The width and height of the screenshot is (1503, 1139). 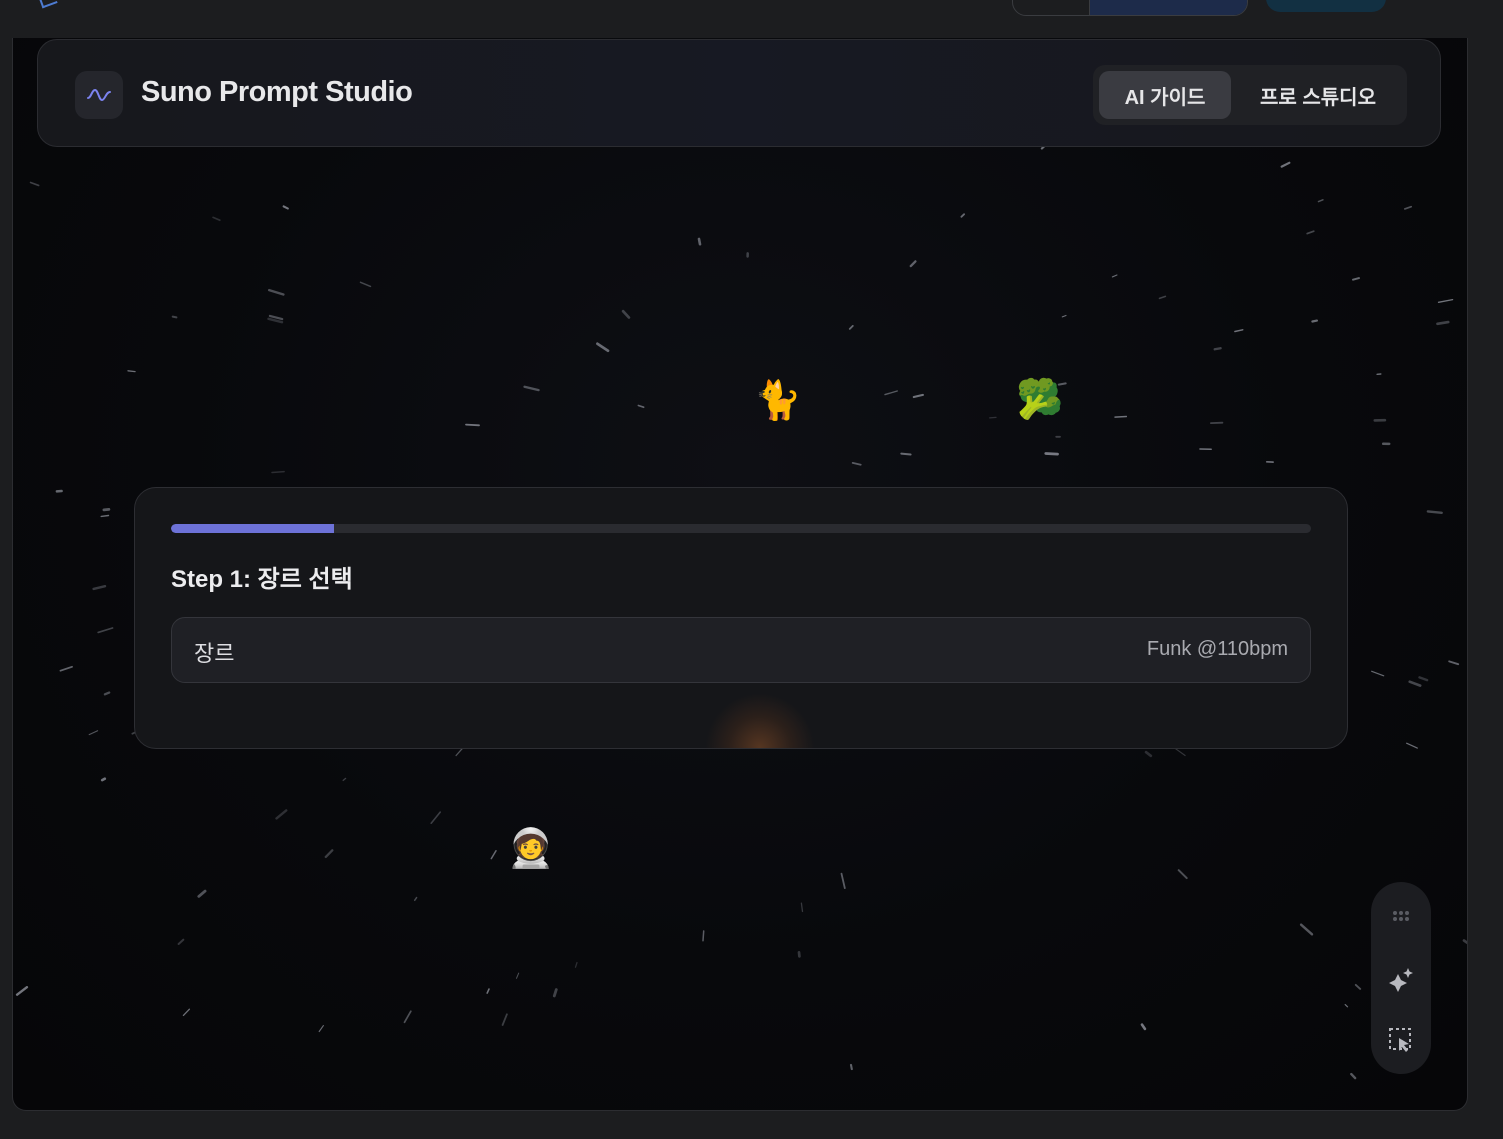 I want to click on top-segment-left, so click(x=1051, y=7).